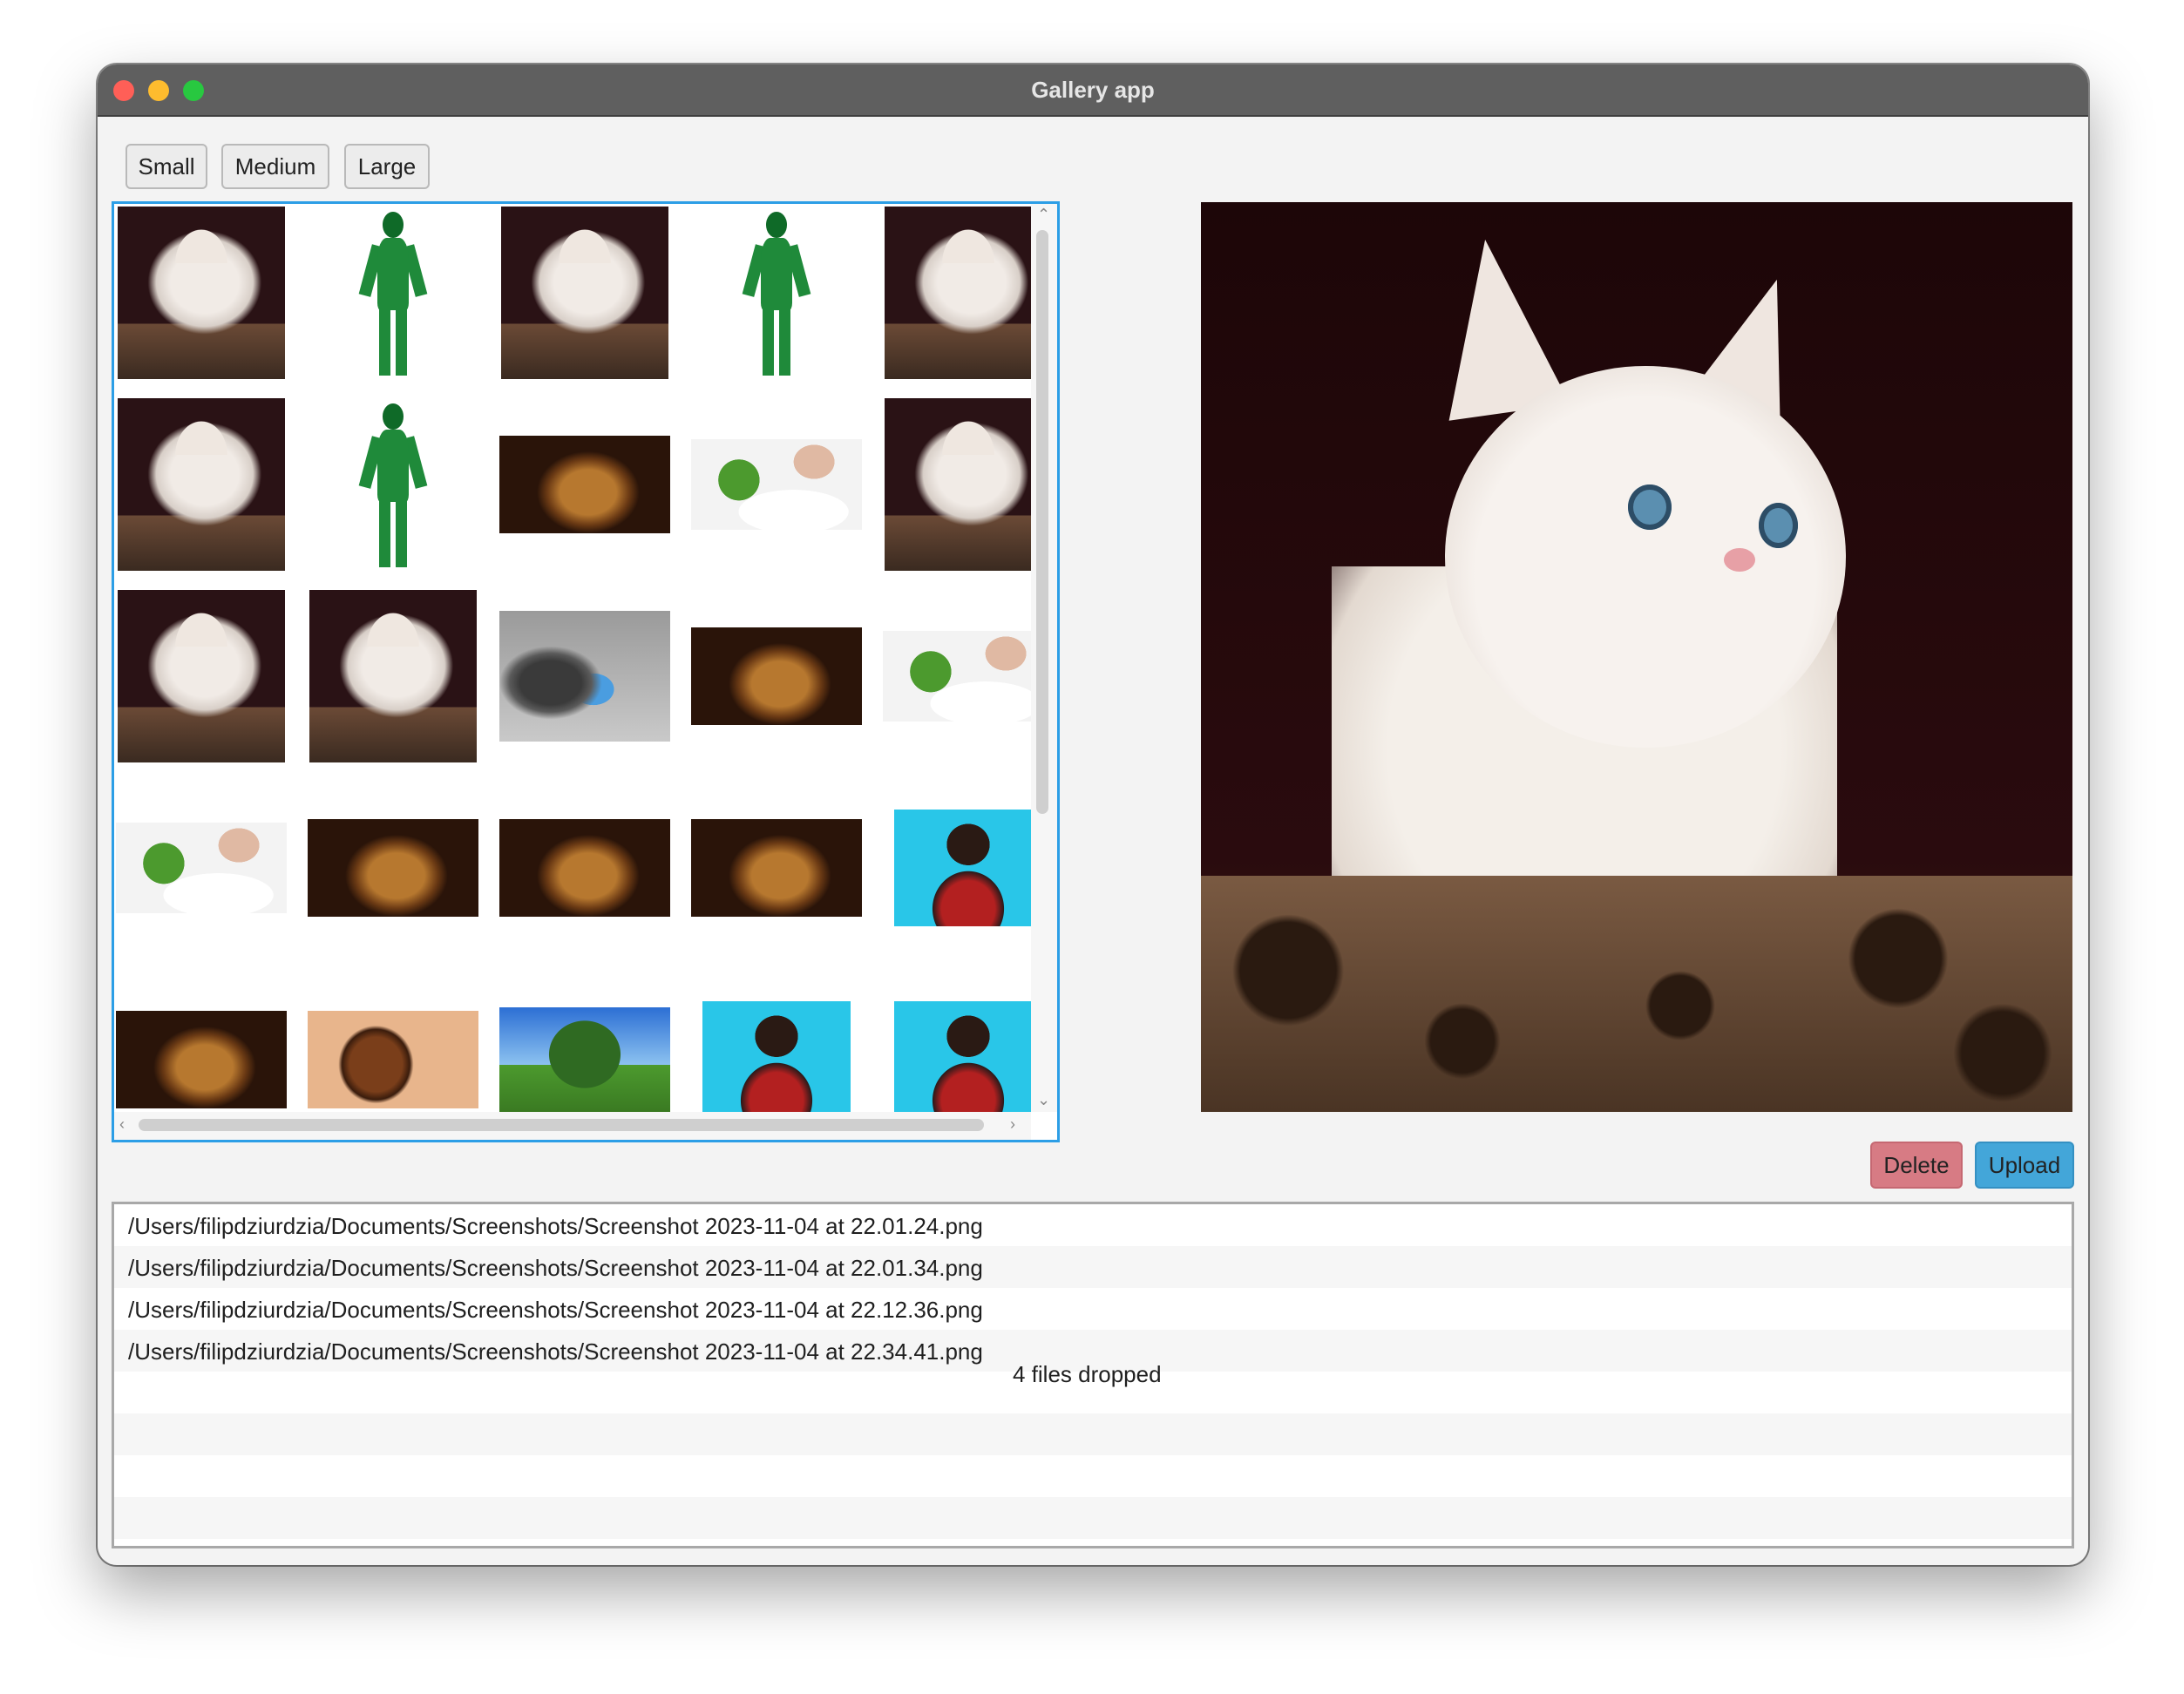 The width and height of the screenshot is (2184, 1694). Describe the element at coordinates (393, 1059) in the screenshot. I see `dog-image` at that location.